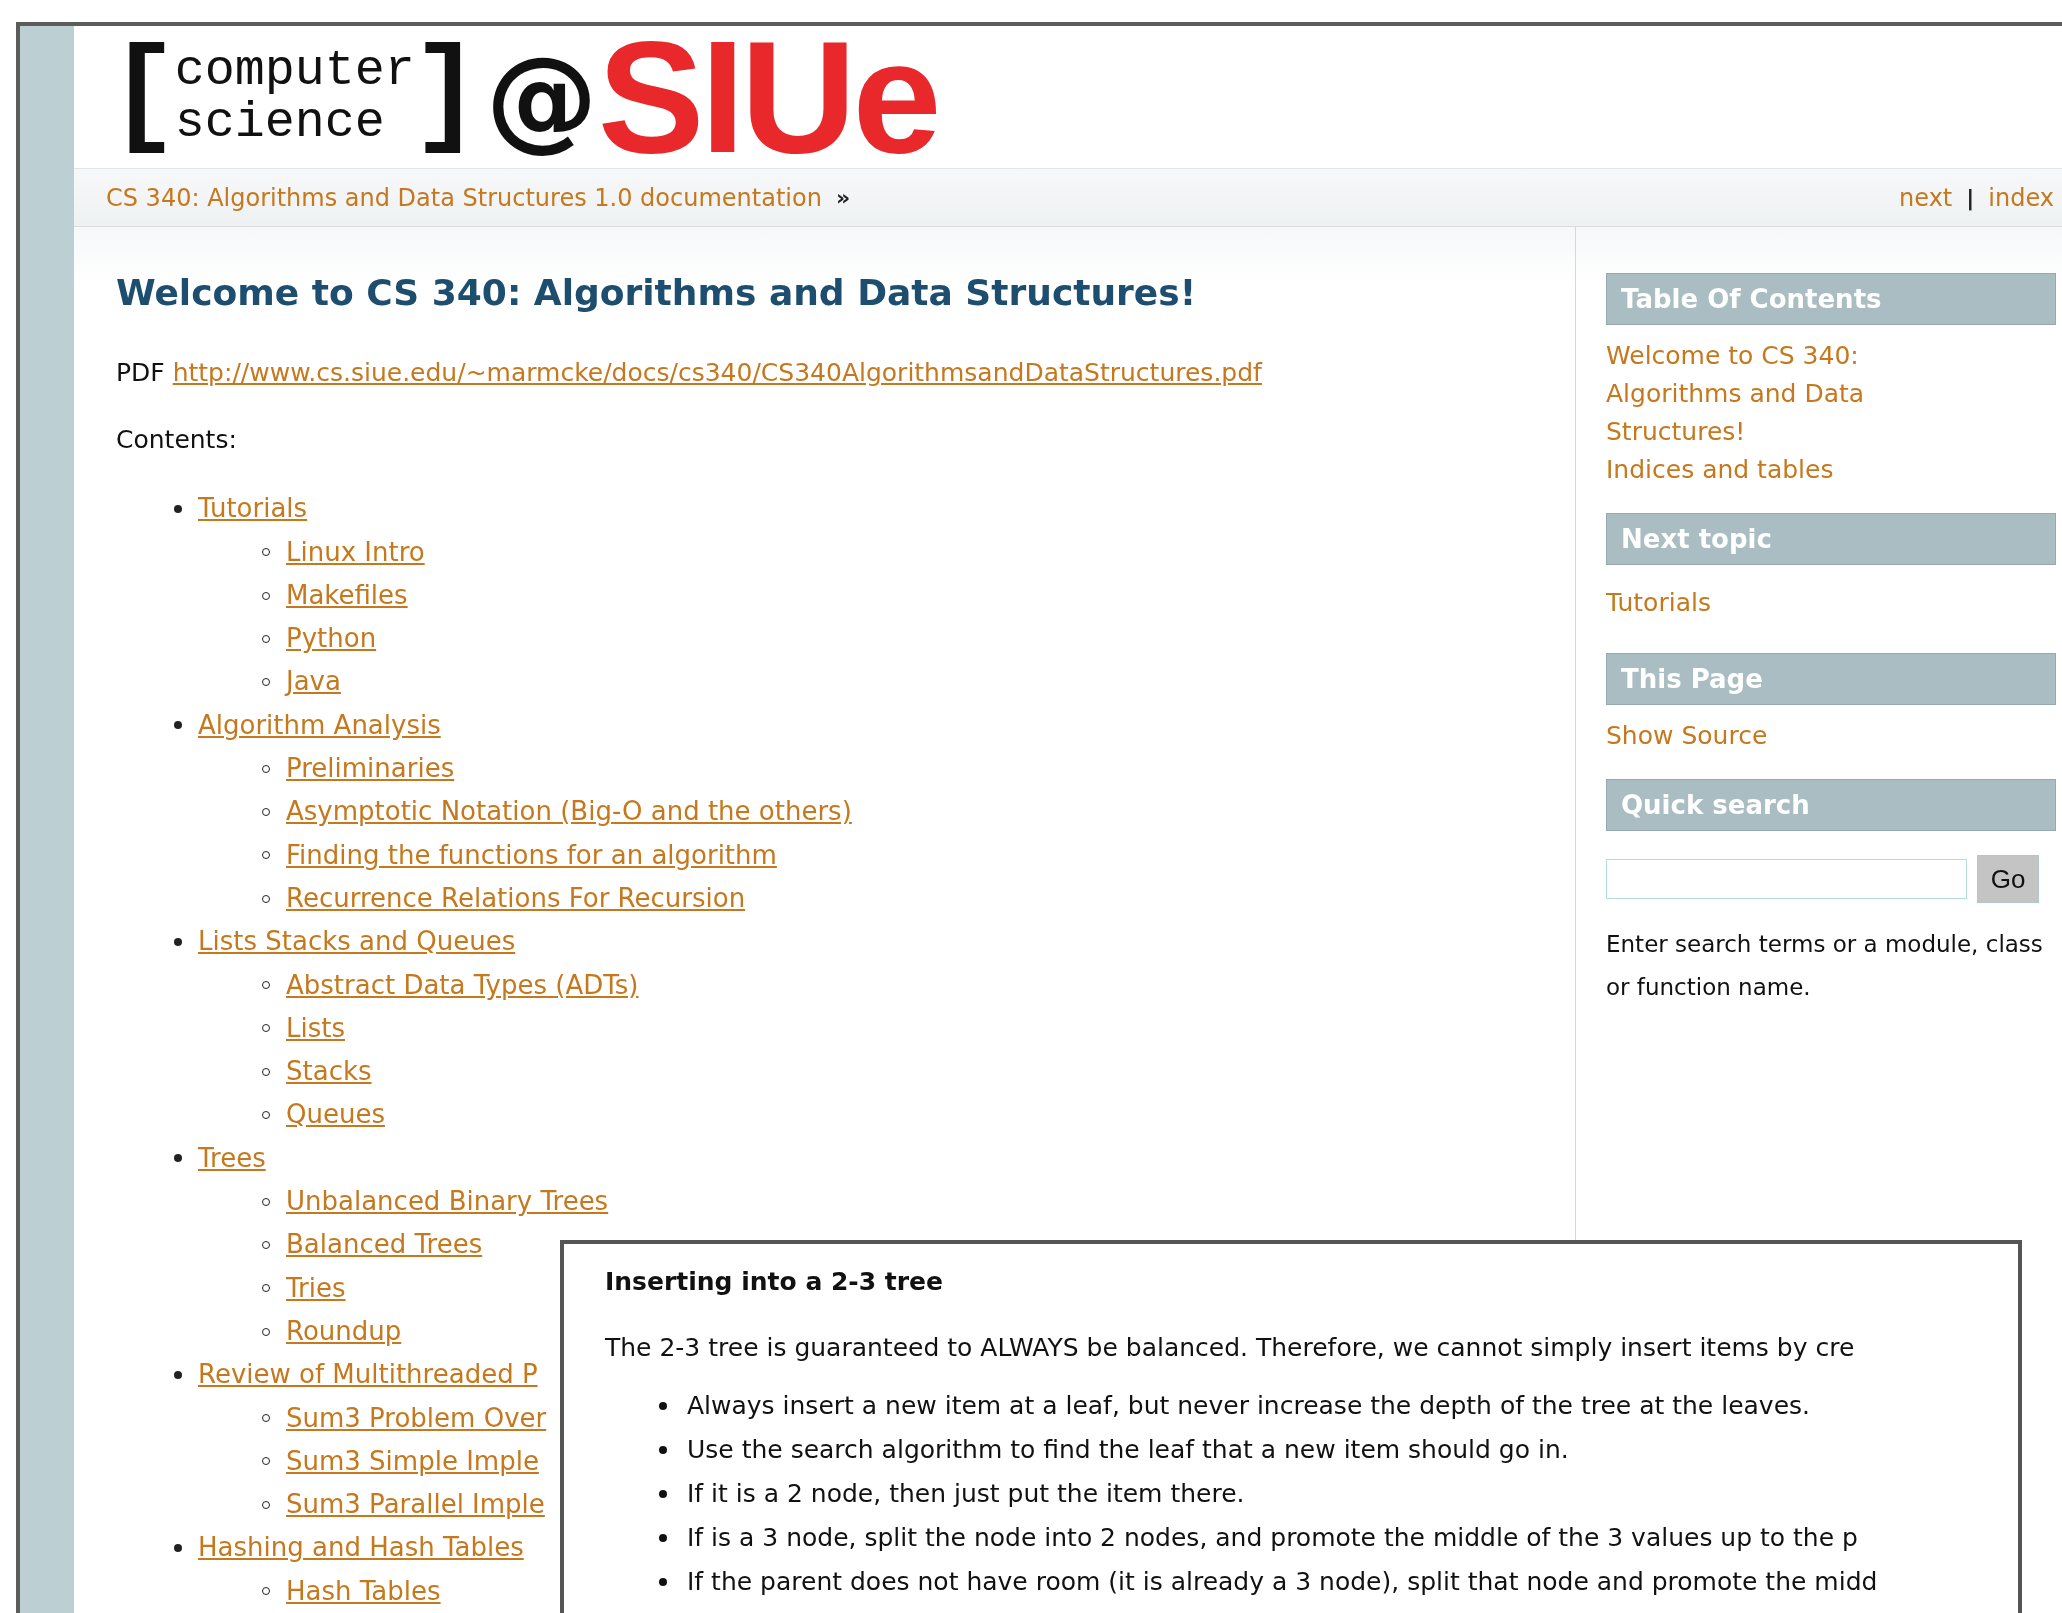  What do you see at coordinates (1272, 1538) in the screenshot?
I see `note-bullet-text: If is a 3 node, split the node into 2 nodes, and promote the middle of the 3 values up to the p` at bounding box center [1272, 1538].